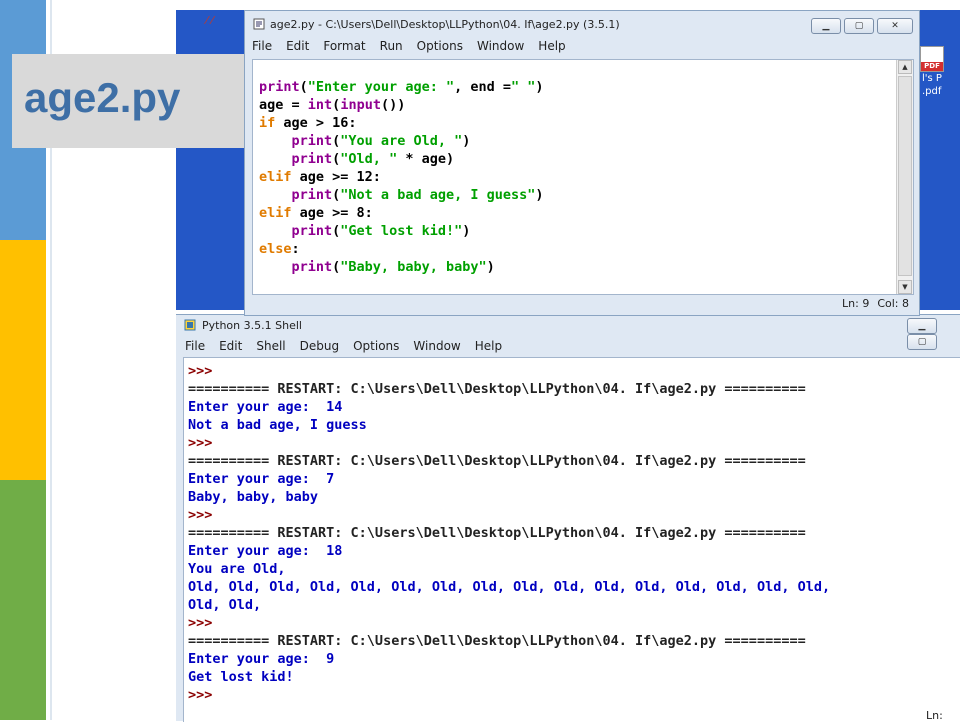  I want to click on code-line: if age > 16:, so click(401, 123).